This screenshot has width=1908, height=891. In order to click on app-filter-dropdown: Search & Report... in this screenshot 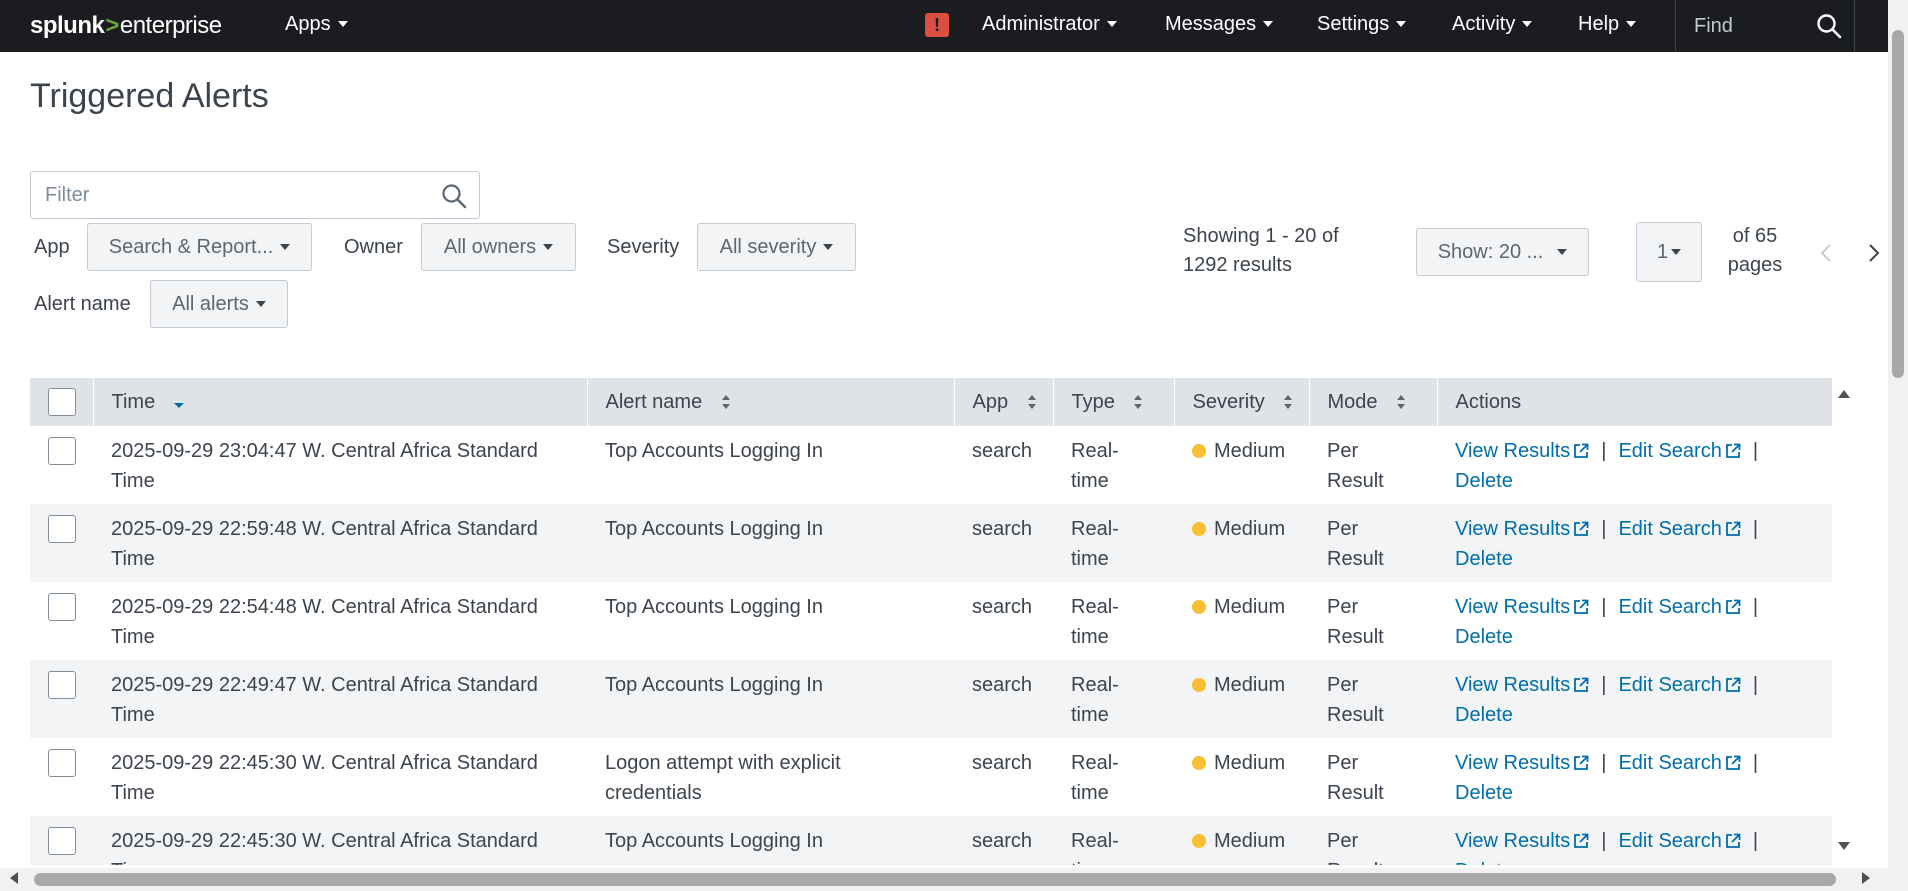, I will do `click(199, 247)`.